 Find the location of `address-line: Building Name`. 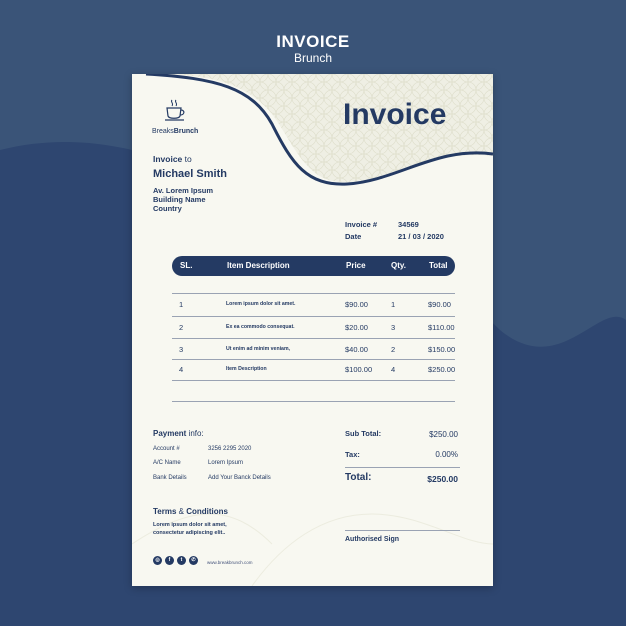

address-line: Building Name is located at coordinates (179, 199).